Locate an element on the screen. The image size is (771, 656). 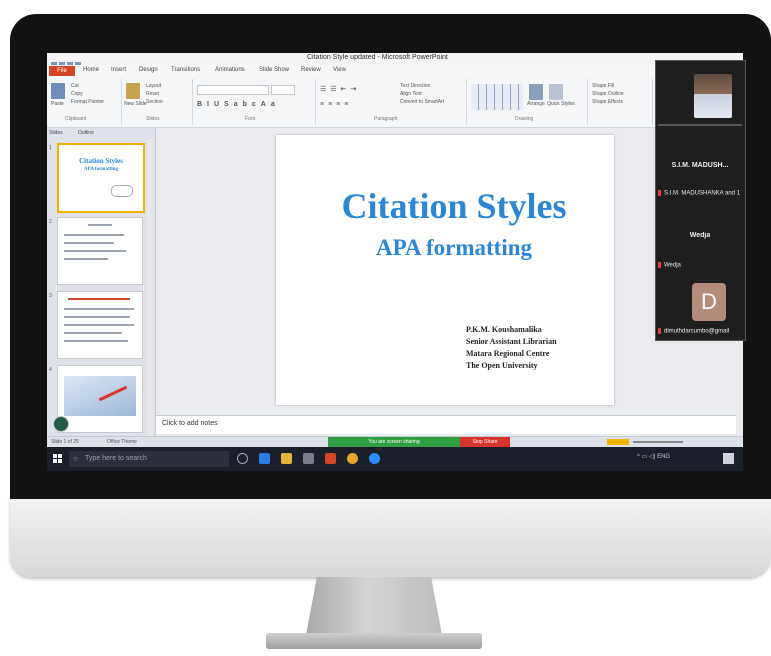
tab-animations: Animations is located at coordinates (230, 70).